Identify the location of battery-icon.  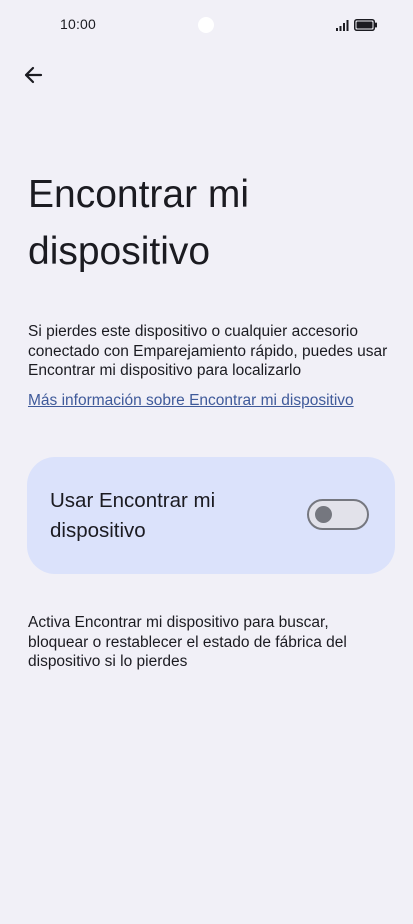
(366, 27).